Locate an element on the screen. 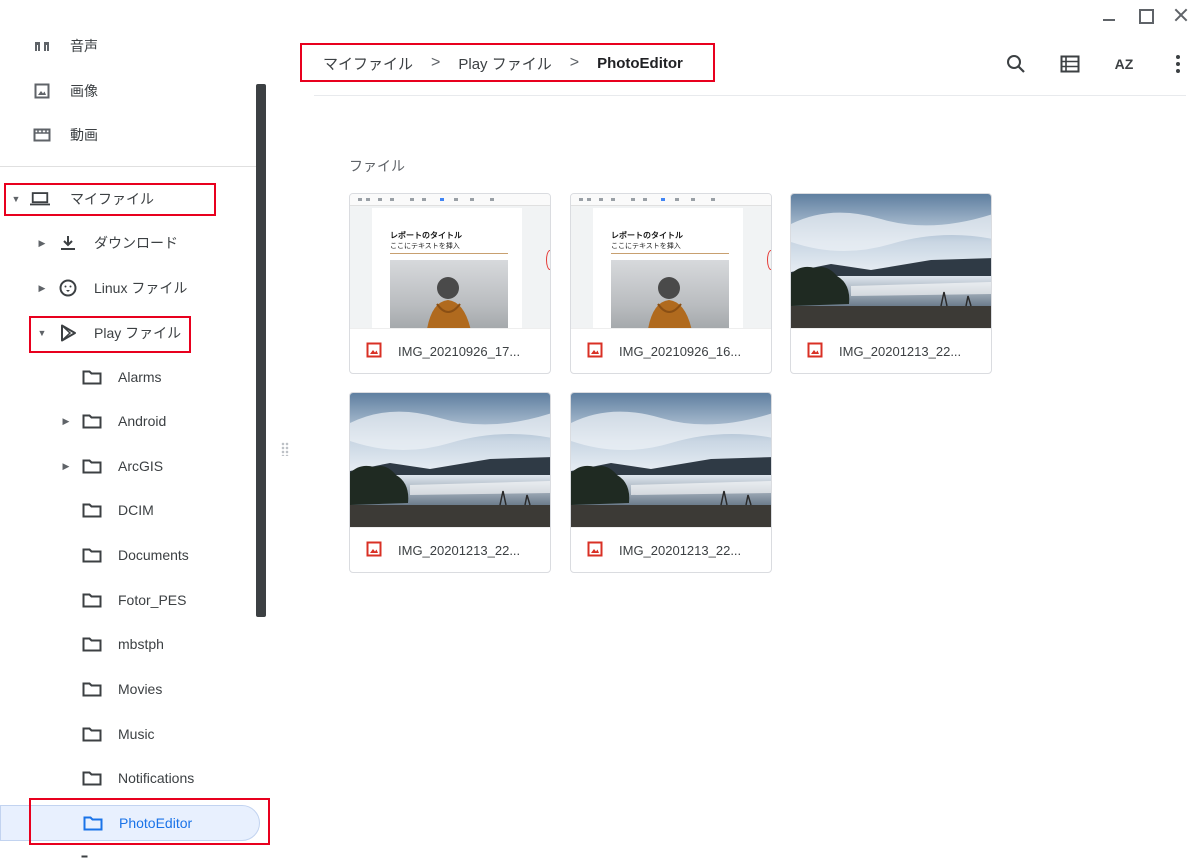  sidebar-item-label: Play ファイル is located at coordinates (138, 333).